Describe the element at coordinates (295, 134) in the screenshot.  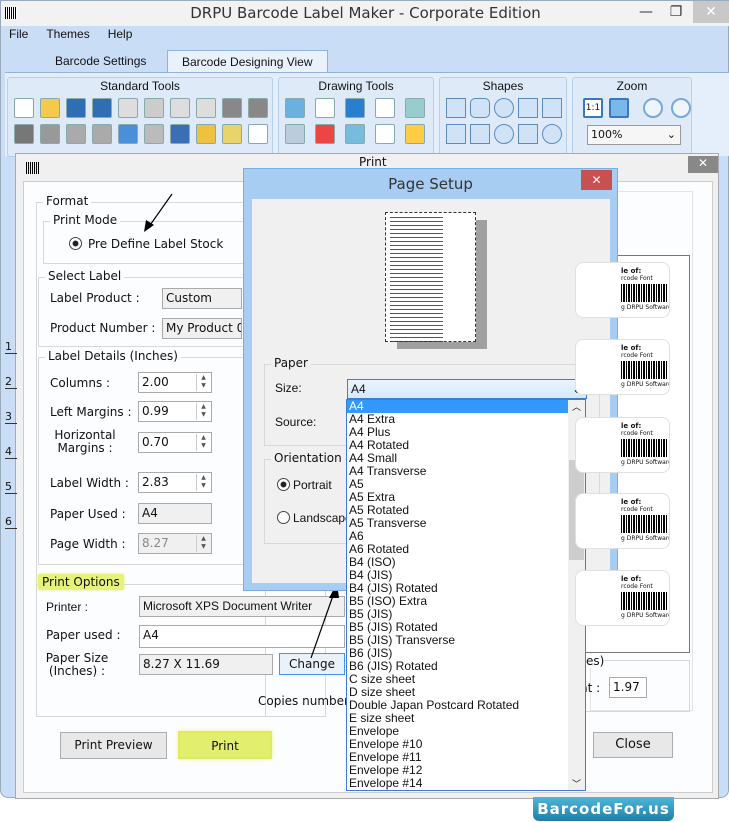
I see `blob-icon` at that location.